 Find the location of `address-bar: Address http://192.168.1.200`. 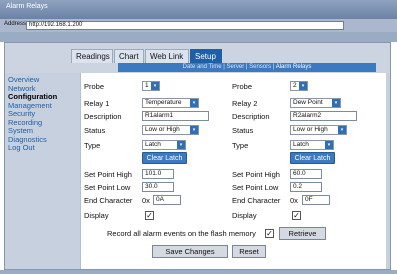

address-bar: Address http://192.168.1.200 is located at coordinates (198, 25).